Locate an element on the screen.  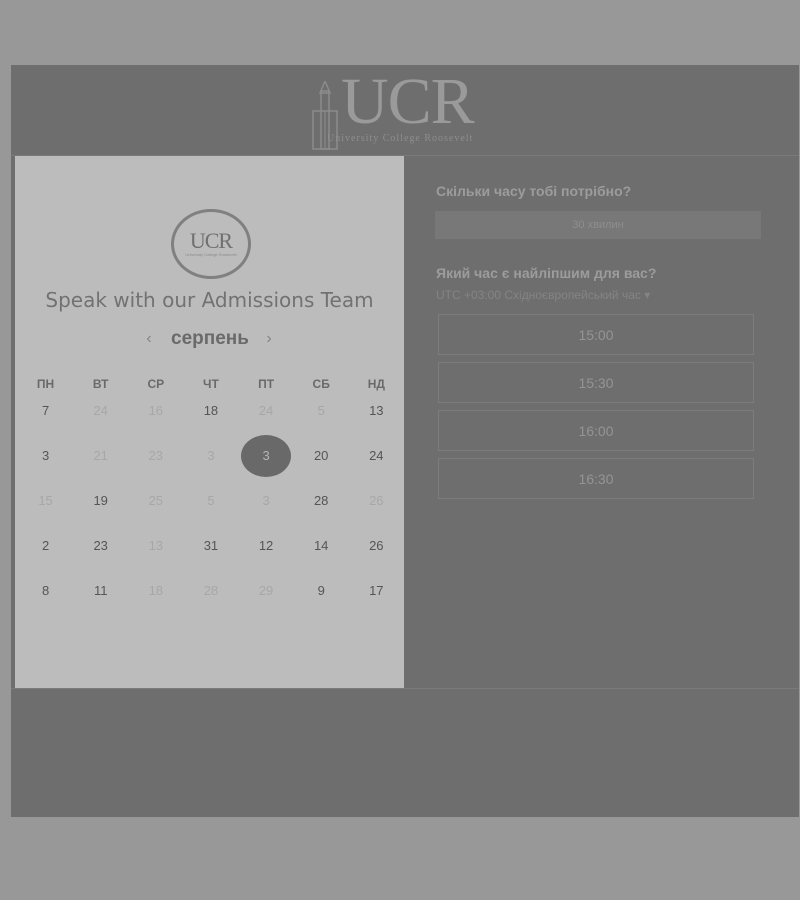
calendar-day-number: 14 is located at coordinates (321, 545).